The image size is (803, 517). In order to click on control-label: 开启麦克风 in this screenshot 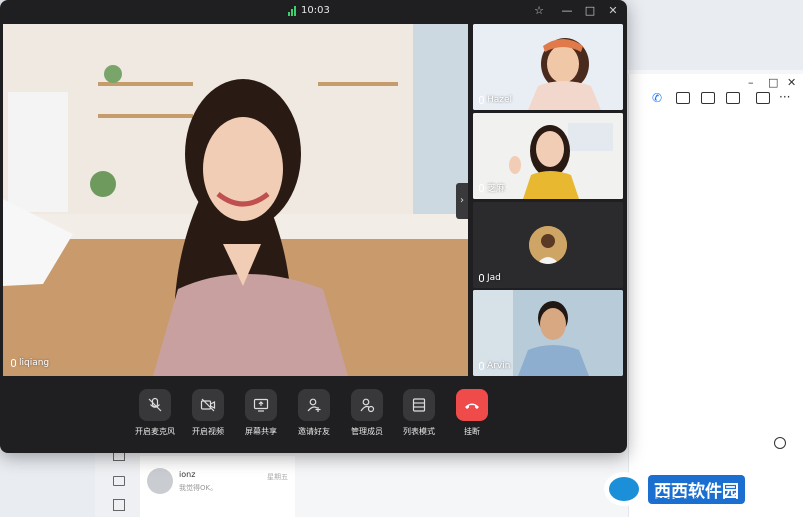, I will do `click(155, 431)`.